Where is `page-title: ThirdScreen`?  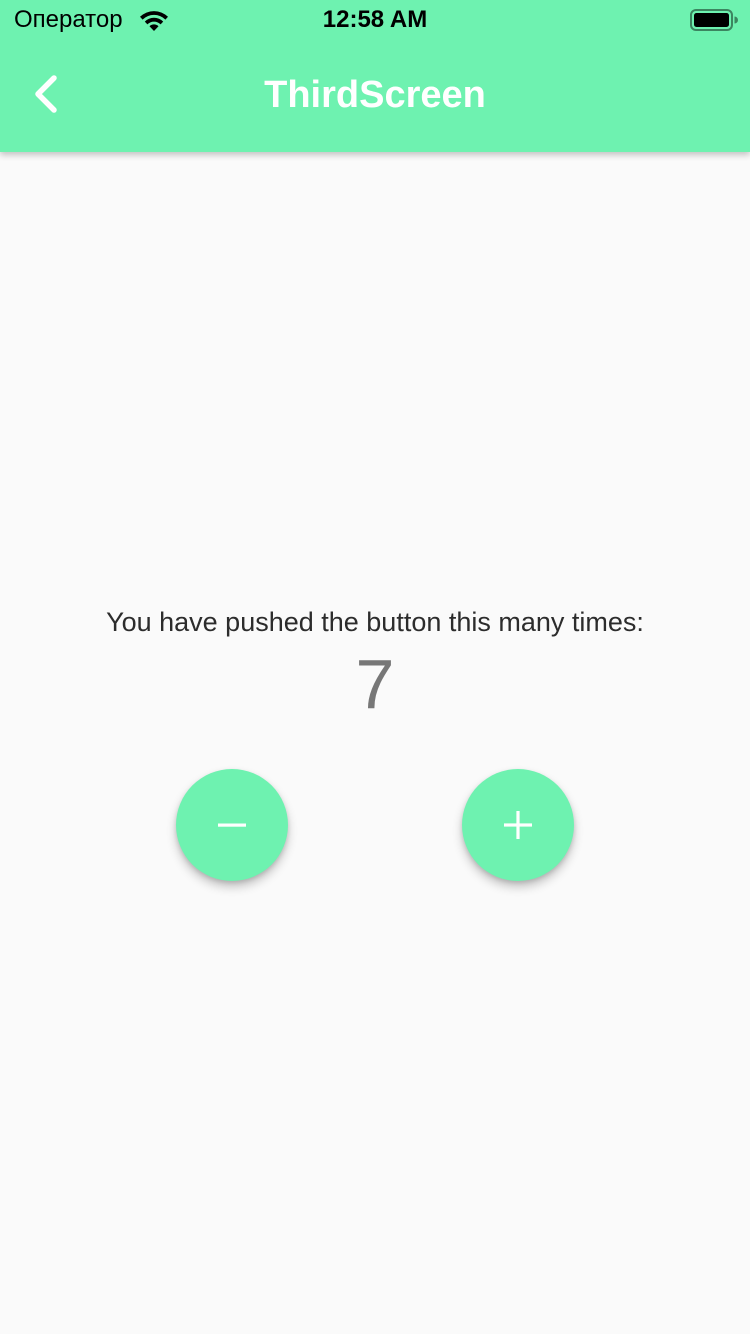
page-title: ThirdScreen is located at coordinates (375, 95).